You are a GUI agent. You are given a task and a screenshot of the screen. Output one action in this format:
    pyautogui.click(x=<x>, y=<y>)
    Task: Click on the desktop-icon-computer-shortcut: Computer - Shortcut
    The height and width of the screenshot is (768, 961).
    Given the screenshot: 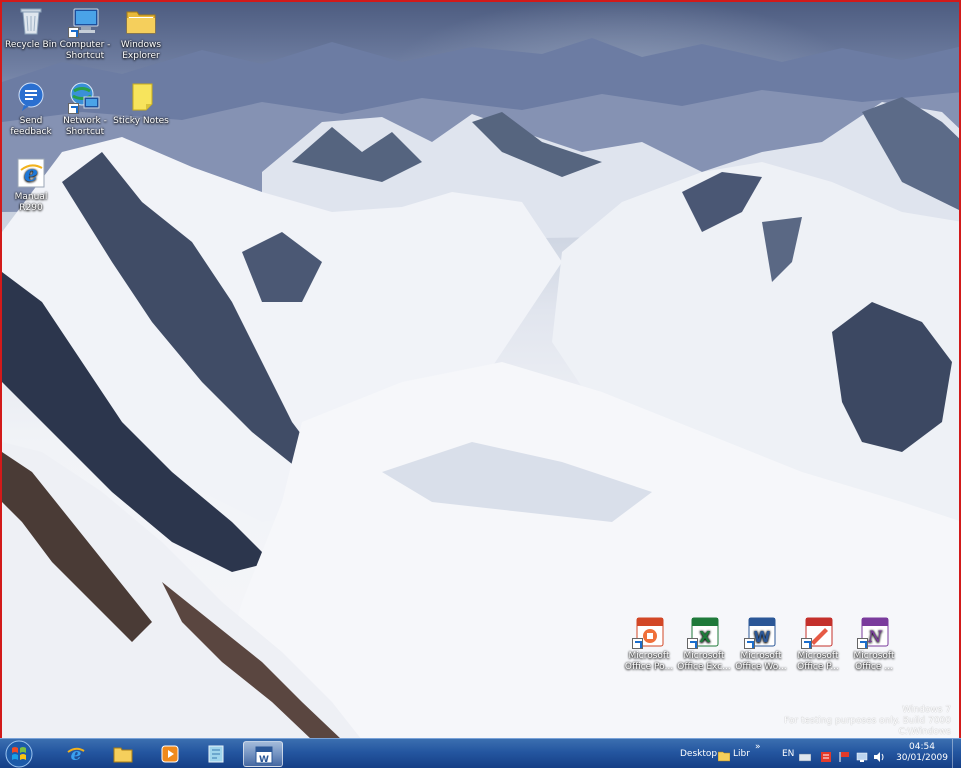 What is the action you would take?
    pyautogui.click(x=85, y=33)
    